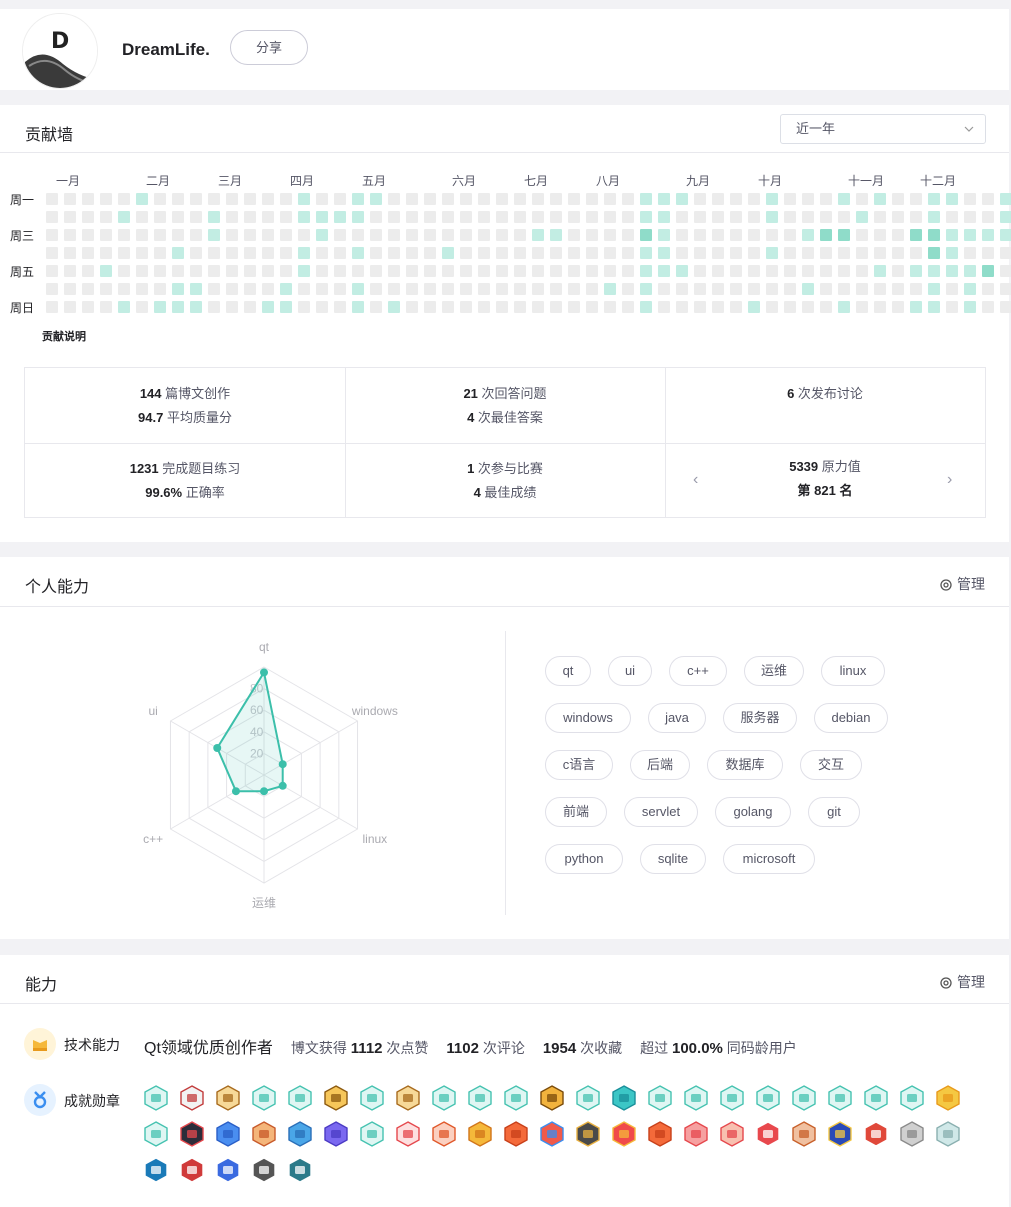 This screenshot has width=1011, height=1207. I want to click on ability-tag: ui, so click(630, 671).